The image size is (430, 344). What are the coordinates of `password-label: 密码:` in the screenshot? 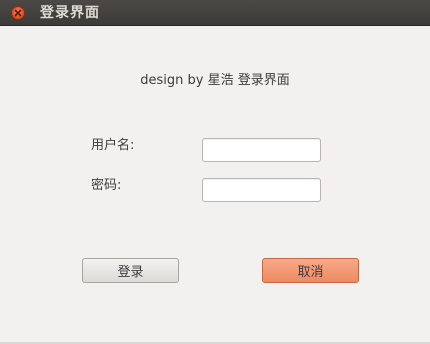 It's located at (106, 185).